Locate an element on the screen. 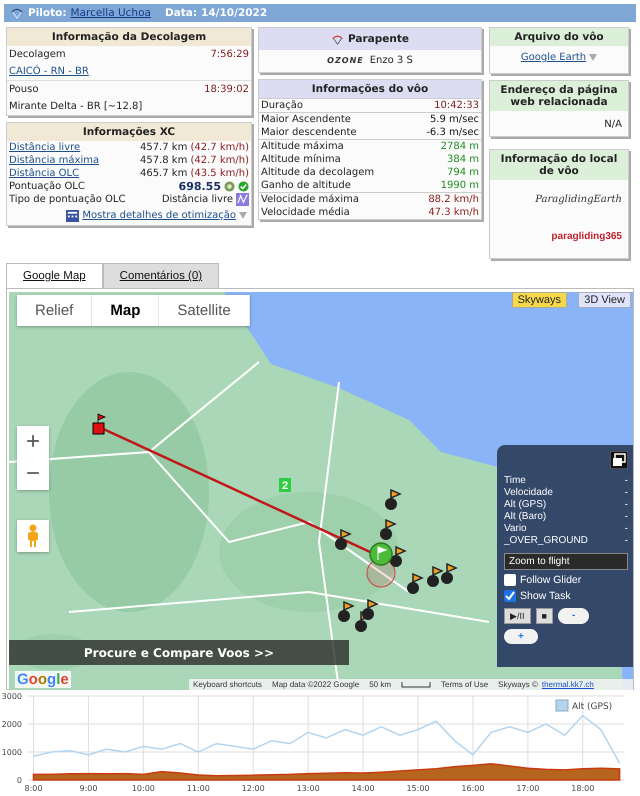  row-value: 1990 m is located at coordinates (459, 185).